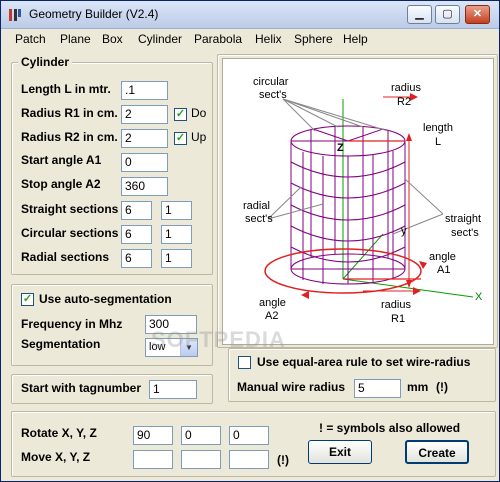 The height and width of the screenshot is (482, 500). What do you see at coordinates (438, 142) in the screenshot?
I see `length-label-2: L` at bounding box center [438, 142].